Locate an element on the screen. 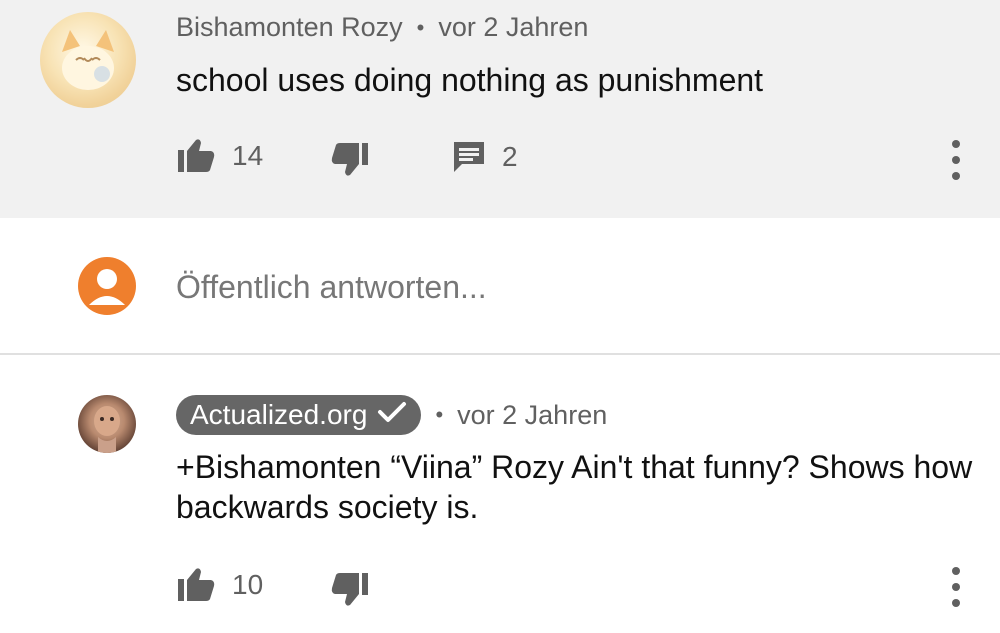 The height and width of the screenshot is (633, 1000). like-button: 14 is located at coordinates (219, 156).